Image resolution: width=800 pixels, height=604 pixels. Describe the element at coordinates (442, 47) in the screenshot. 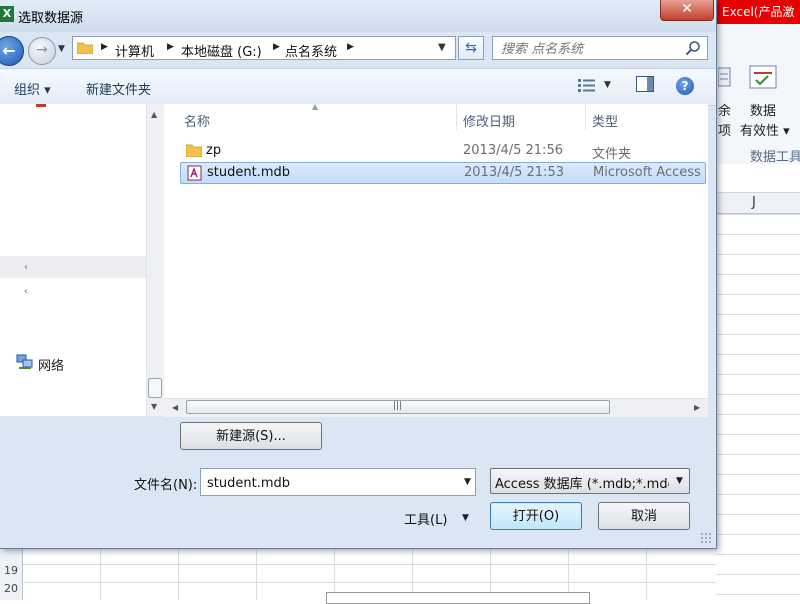

I see `address-history-dropdown-icon: ▼` at that location.